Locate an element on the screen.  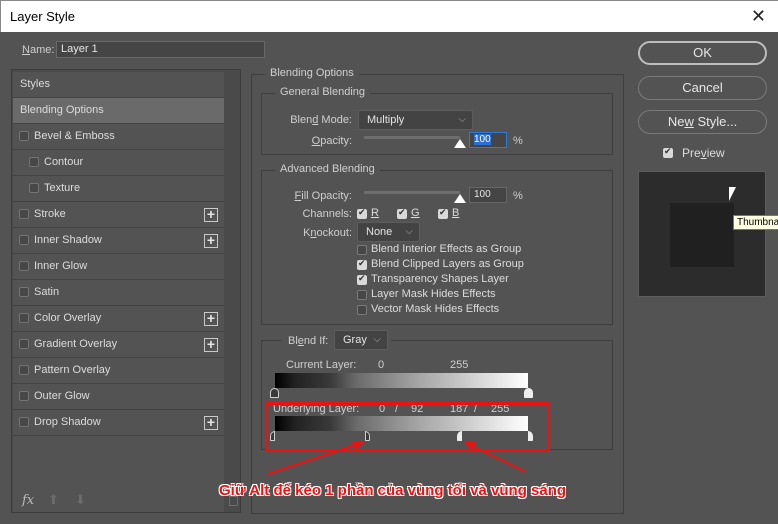
fill-opacity-input: 100 is located at coordinates (488, 195).